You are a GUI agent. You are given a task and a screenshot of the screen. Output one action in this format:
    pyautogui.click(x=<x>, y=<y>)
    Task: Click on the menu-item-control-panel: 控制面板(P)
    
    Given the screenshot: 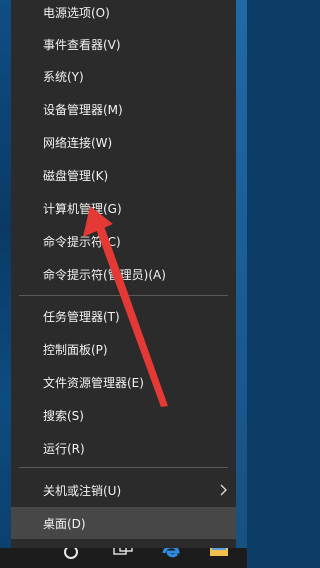 What is the action you would take?
    pyautogui.click(x=123, y=349)
    